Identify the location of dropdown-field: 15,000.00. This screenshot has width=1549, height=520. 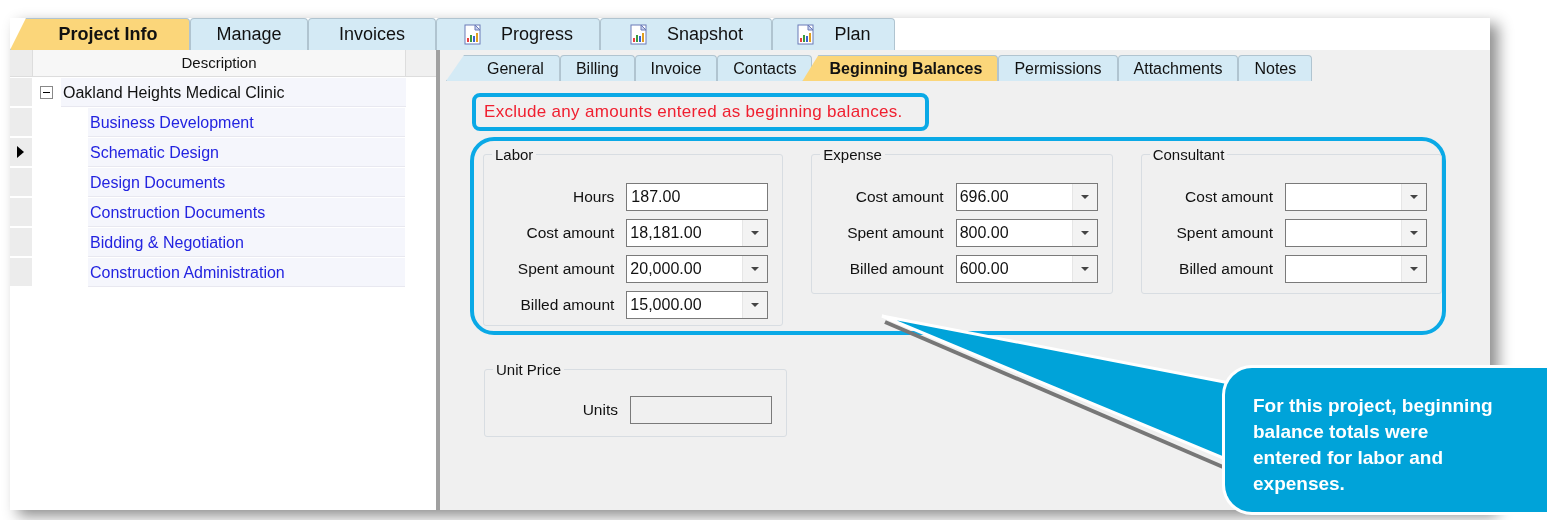
(697, 305).